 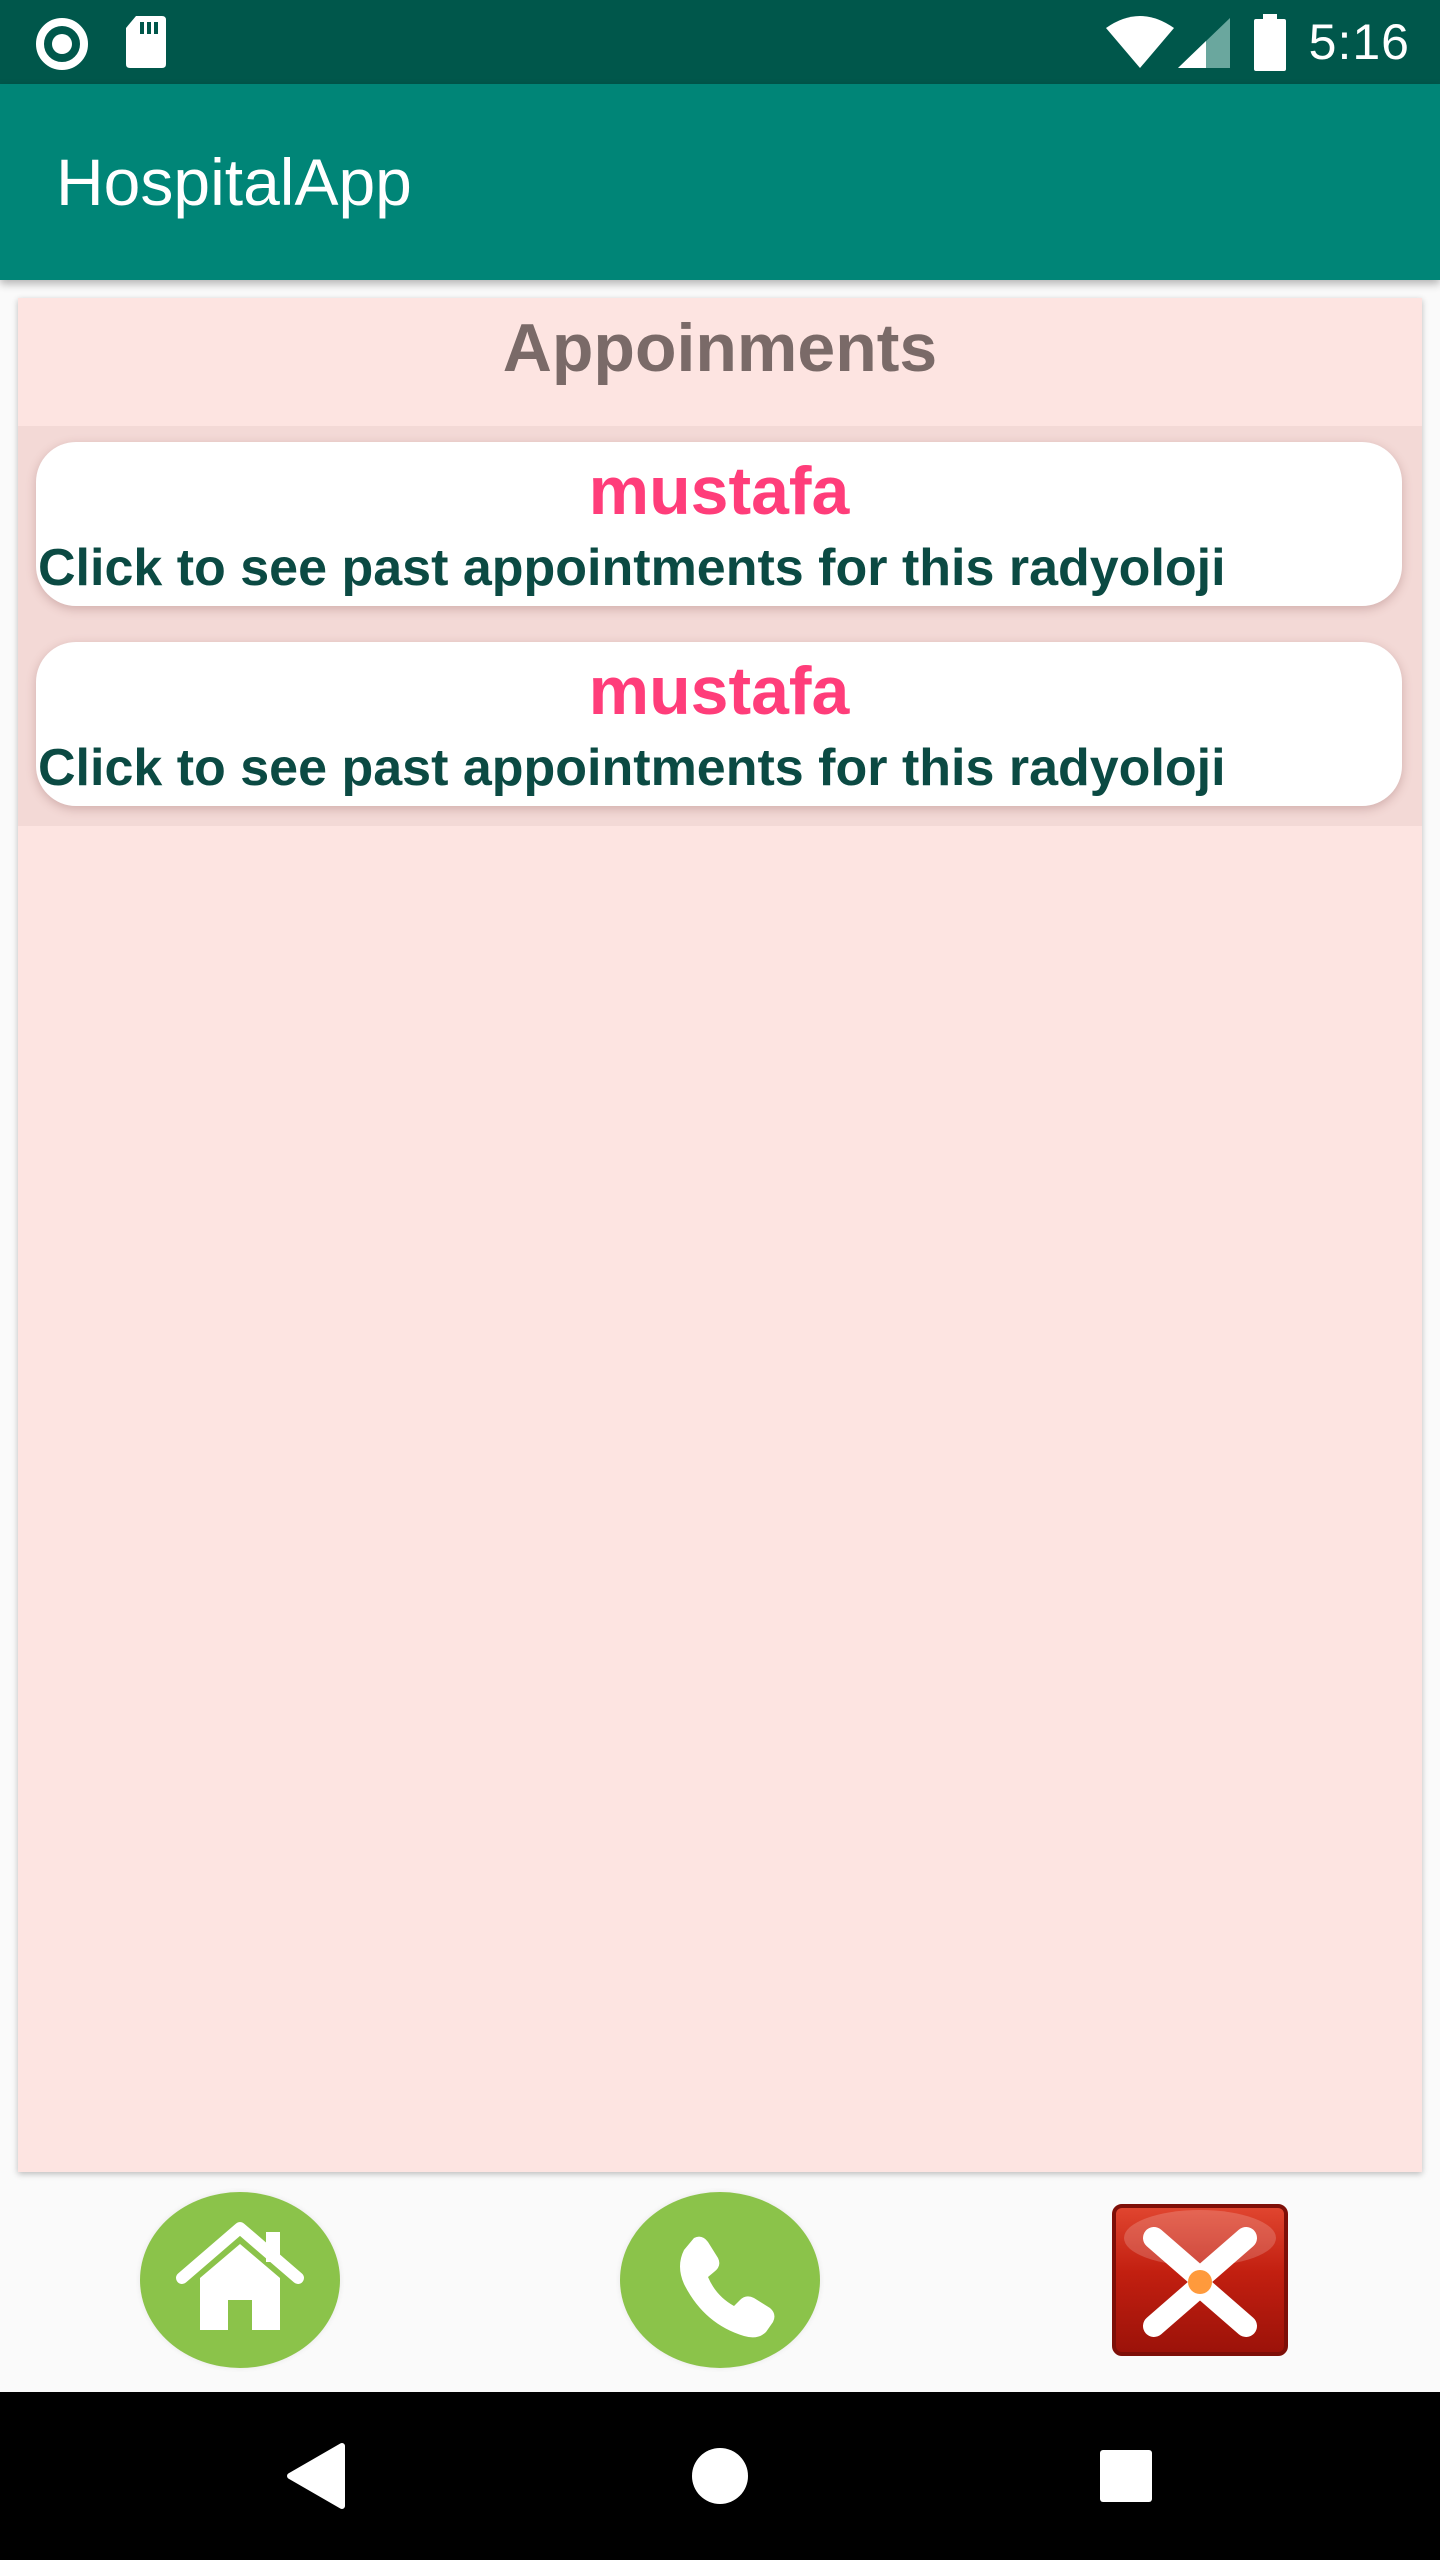 What do you see at coordinates (62, 44) in the screenshot?
I see `record-icon` at bounding box center [62, 44].